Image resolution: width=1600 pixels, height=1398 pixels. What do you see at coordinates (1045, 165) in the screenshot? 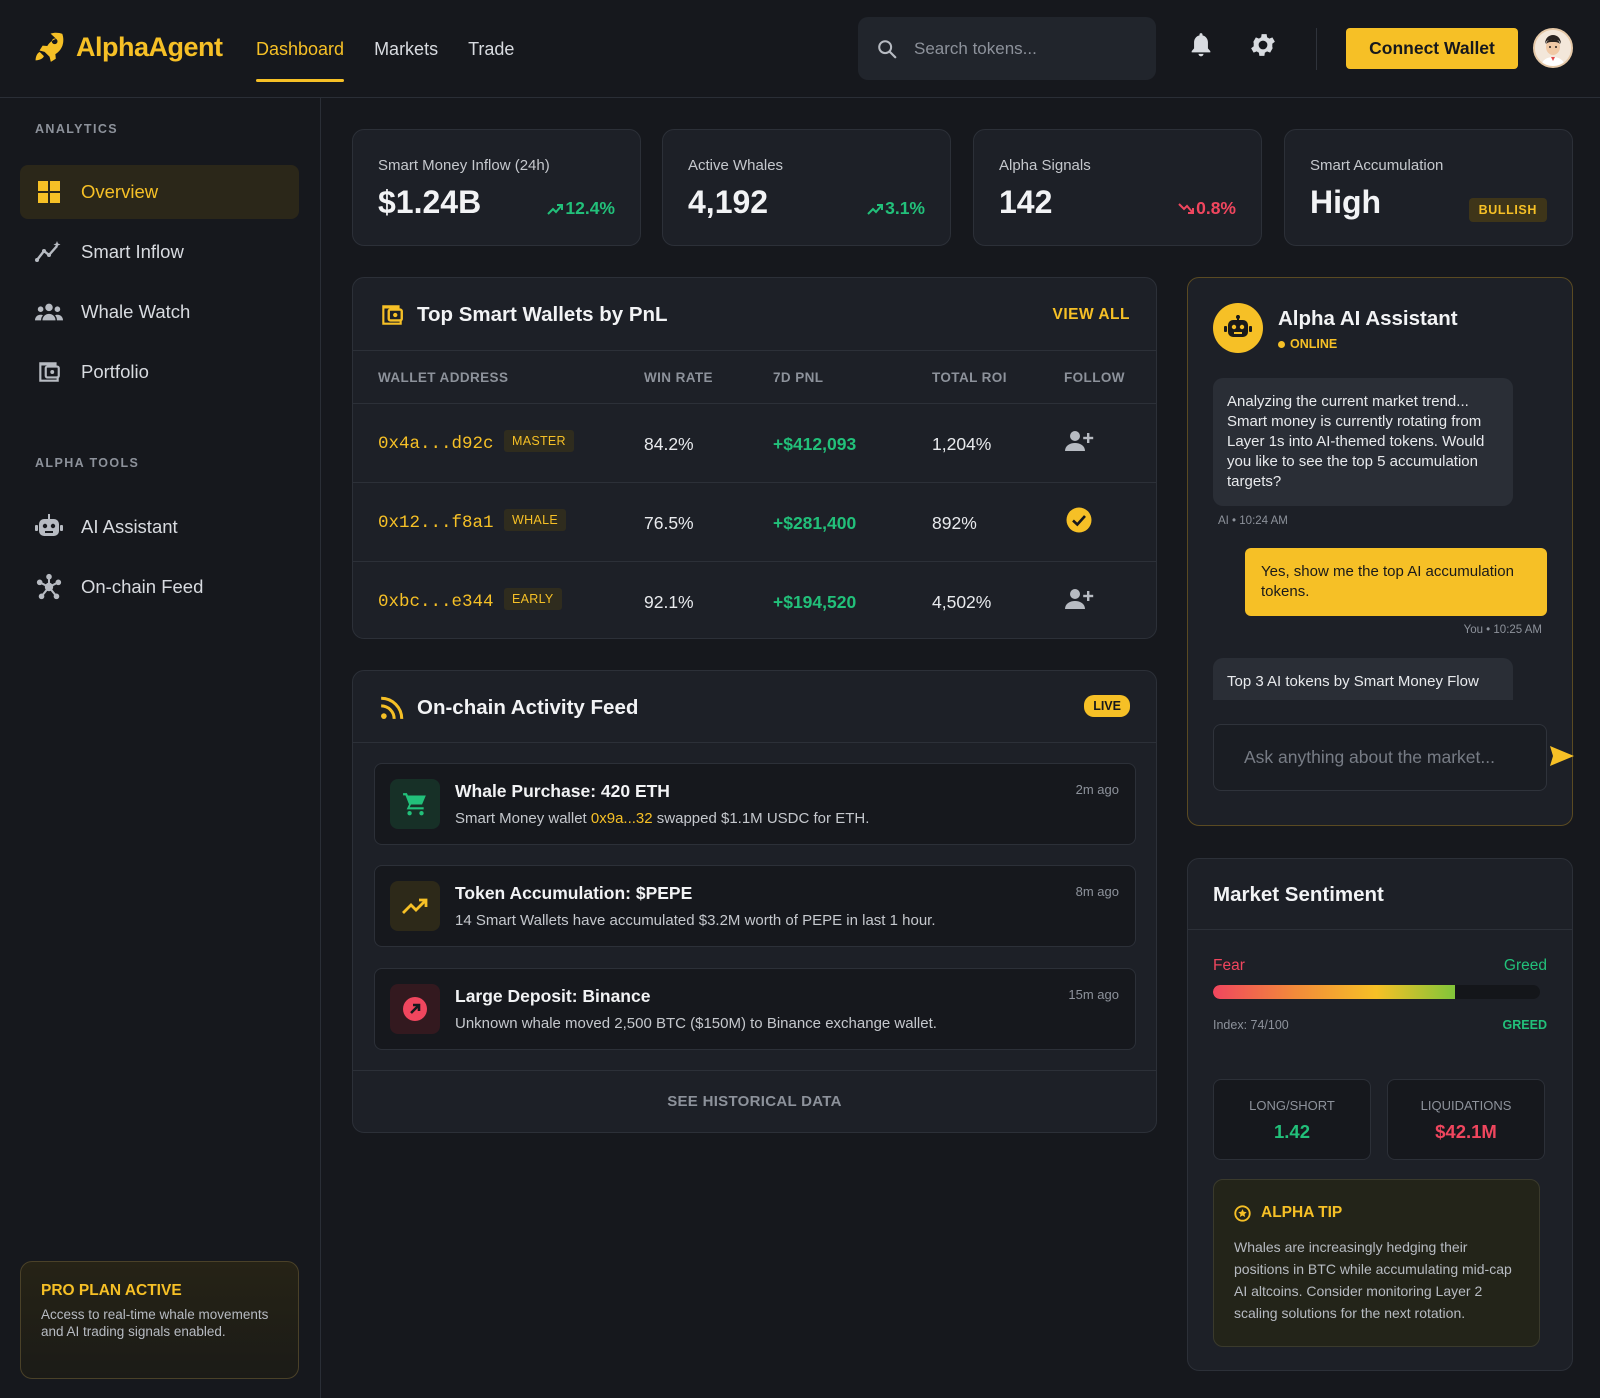
I see `stat-label: Alpha Signals` at bounding box center [1045, 165].